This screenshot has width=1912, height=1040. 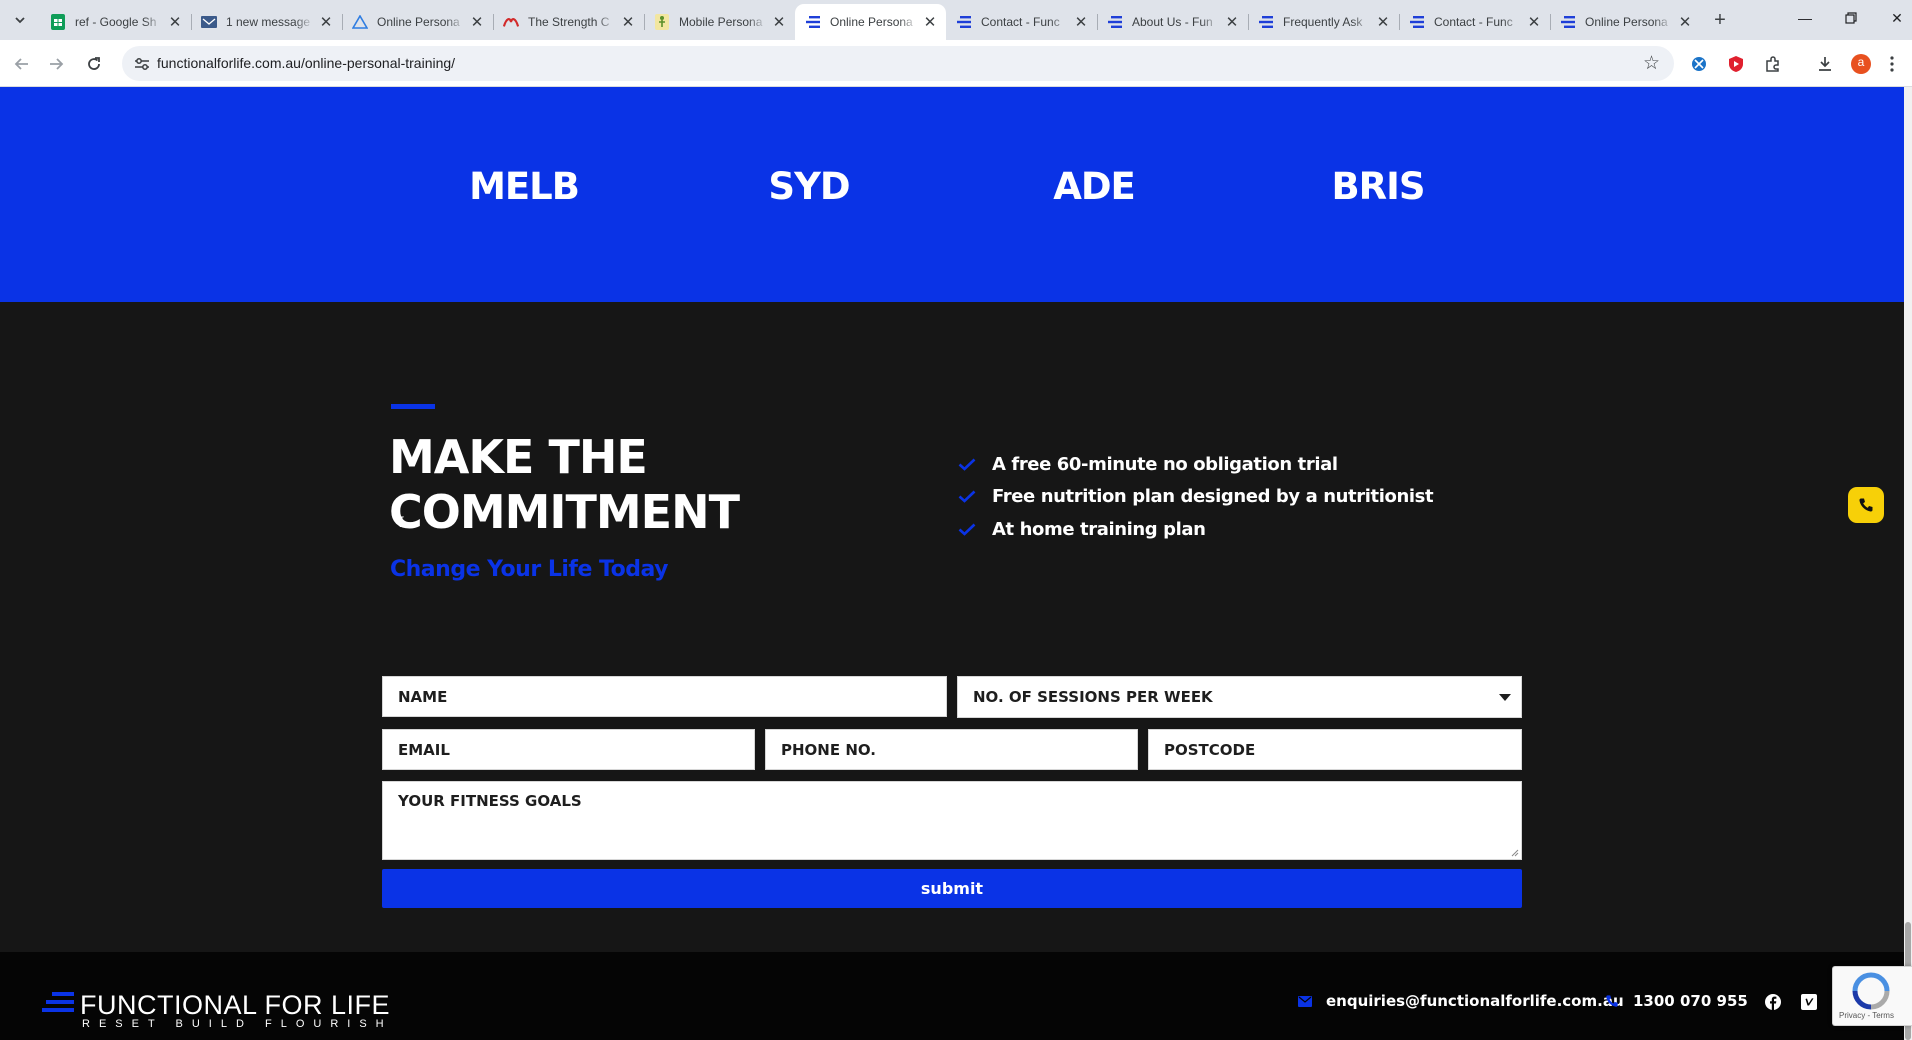 I want to click on tab-title: 1 new message, so click(x=268, y=22).